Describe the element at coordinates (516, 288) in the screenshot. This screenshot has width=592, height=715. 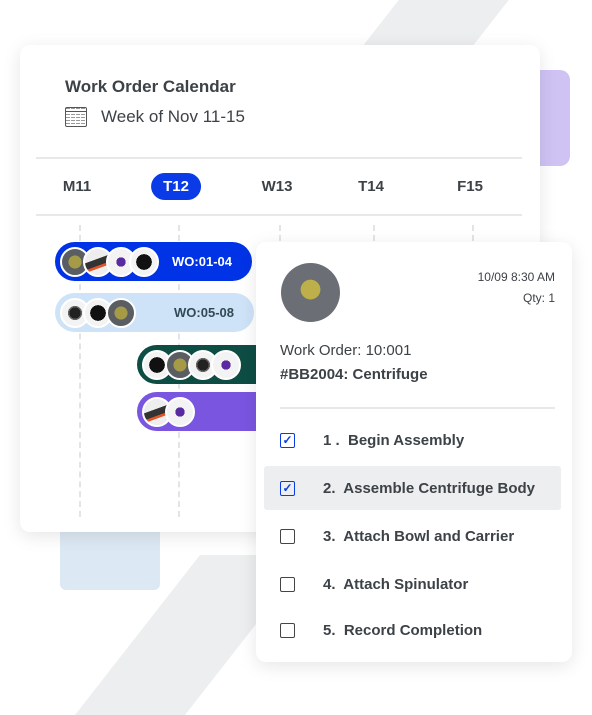
I see `meta: 10/09 8:30 AM Qty: 1` at that location.